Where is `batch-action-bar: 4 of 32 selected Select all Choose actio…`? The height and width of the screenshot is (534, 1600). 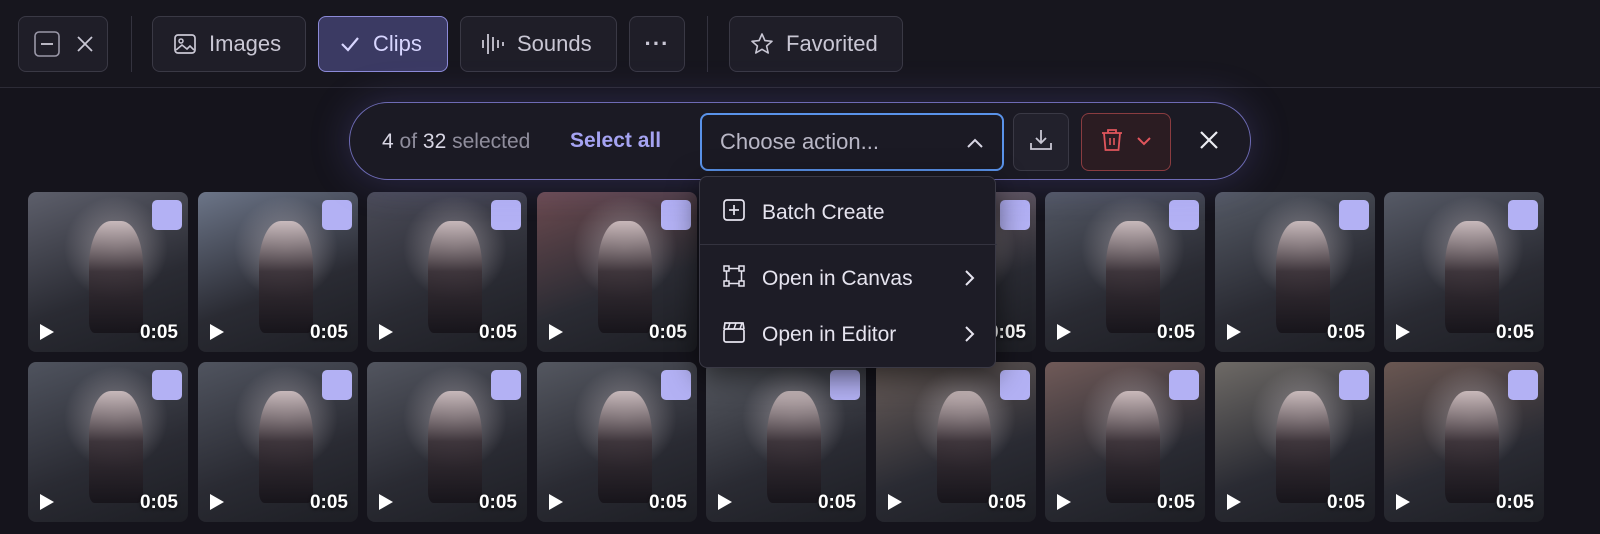 batch-action-bar: 4 of 32 selected Select all Choose actio… is located at coordinates (800, 141).